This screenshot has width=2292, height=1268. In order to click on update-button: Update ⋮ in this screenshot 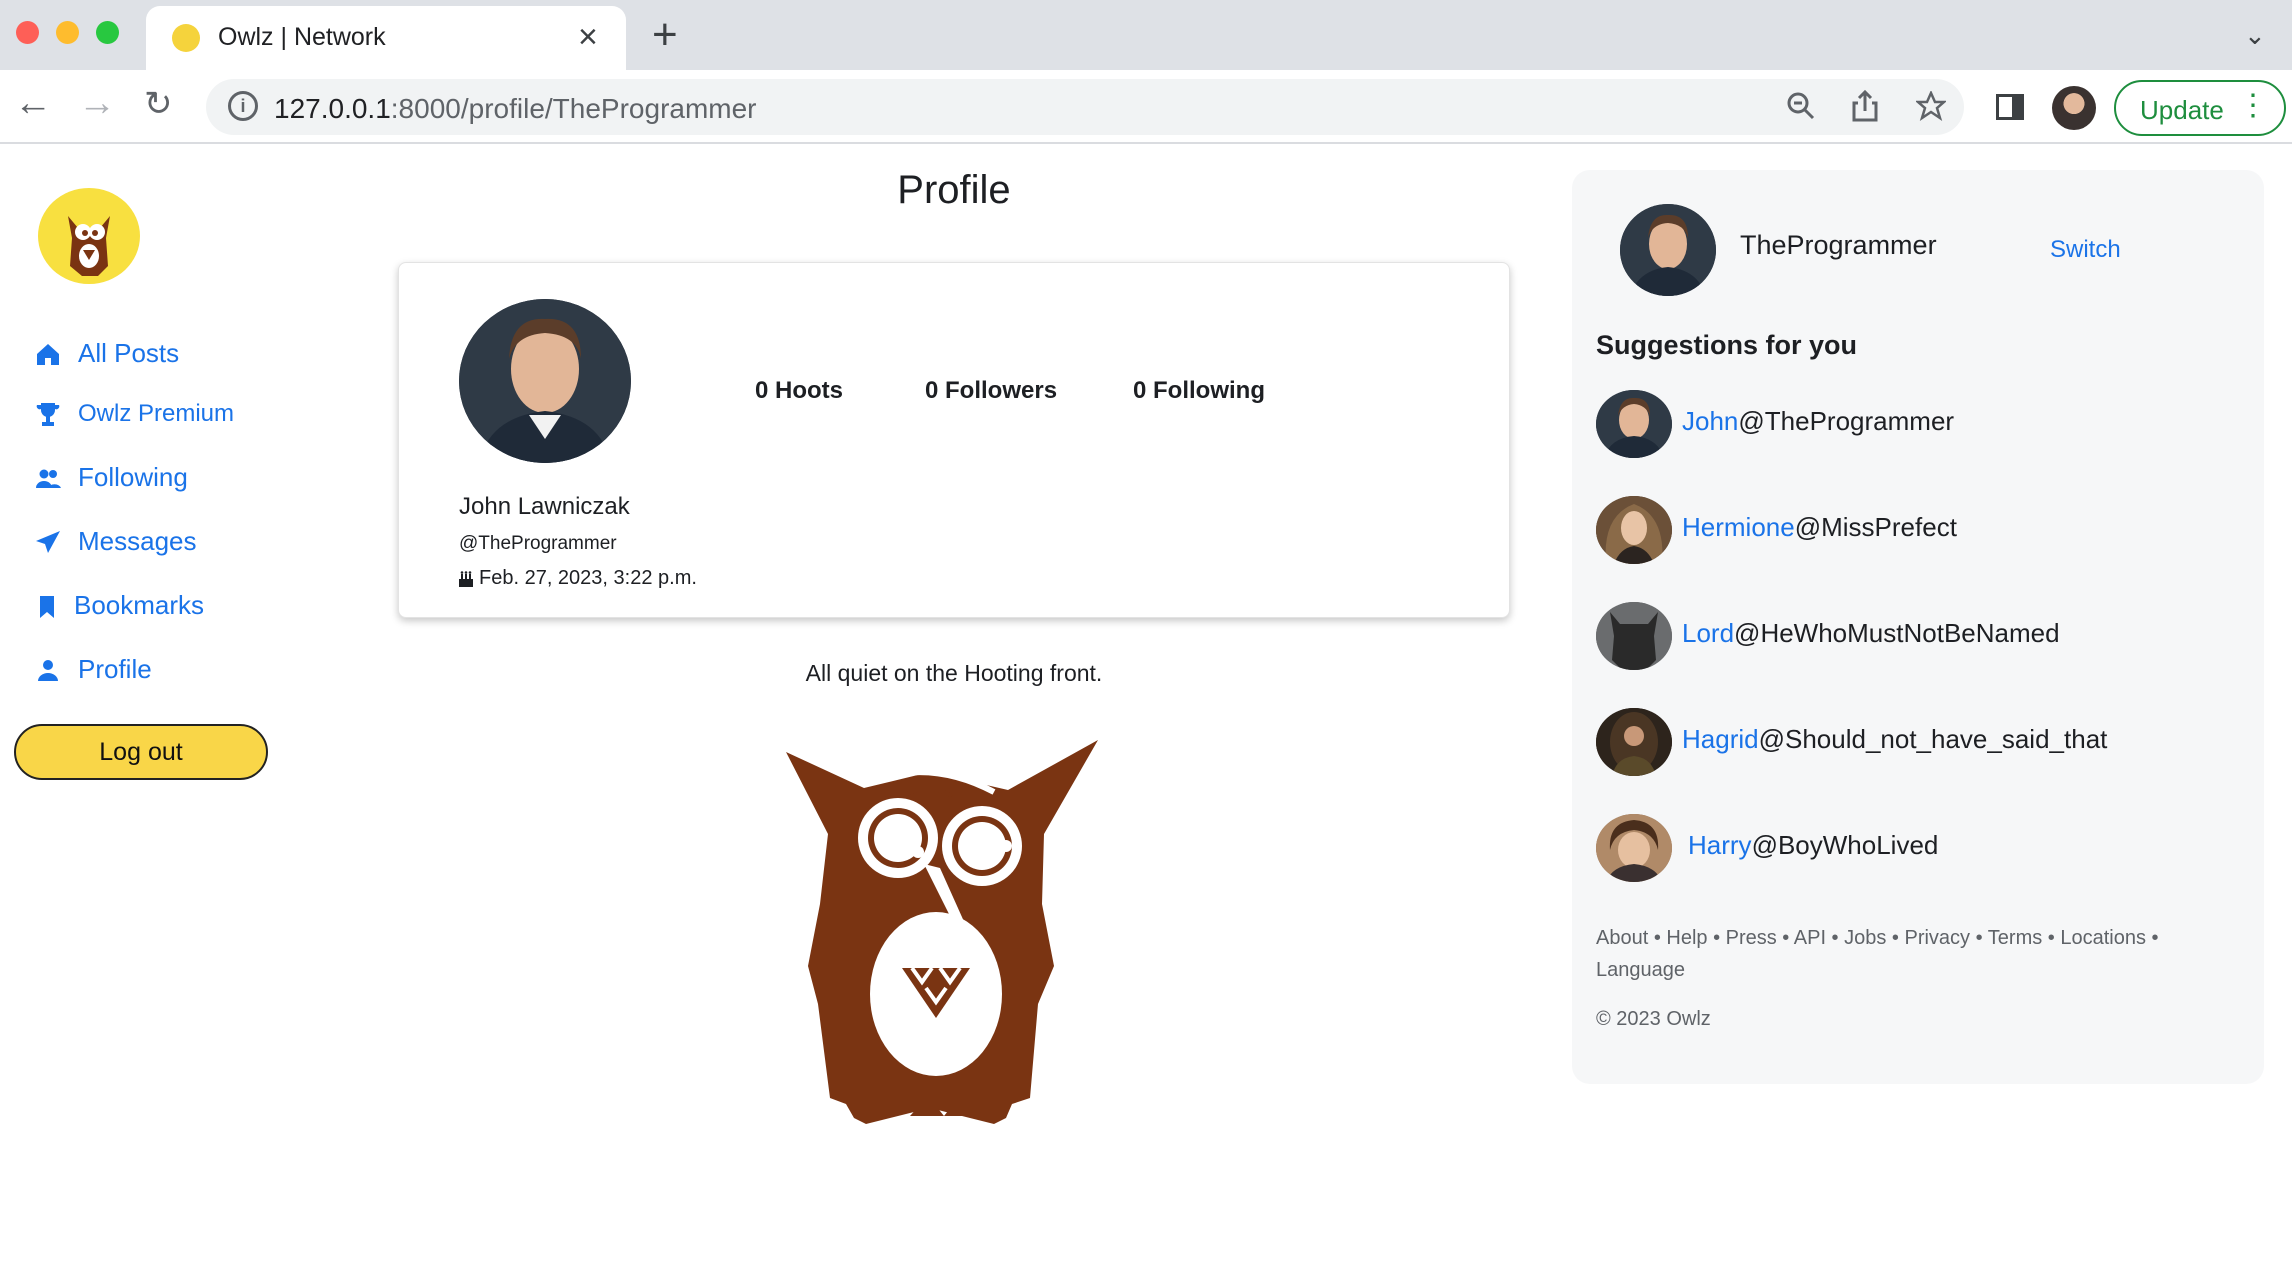, I will do `click(2200, 108)`.